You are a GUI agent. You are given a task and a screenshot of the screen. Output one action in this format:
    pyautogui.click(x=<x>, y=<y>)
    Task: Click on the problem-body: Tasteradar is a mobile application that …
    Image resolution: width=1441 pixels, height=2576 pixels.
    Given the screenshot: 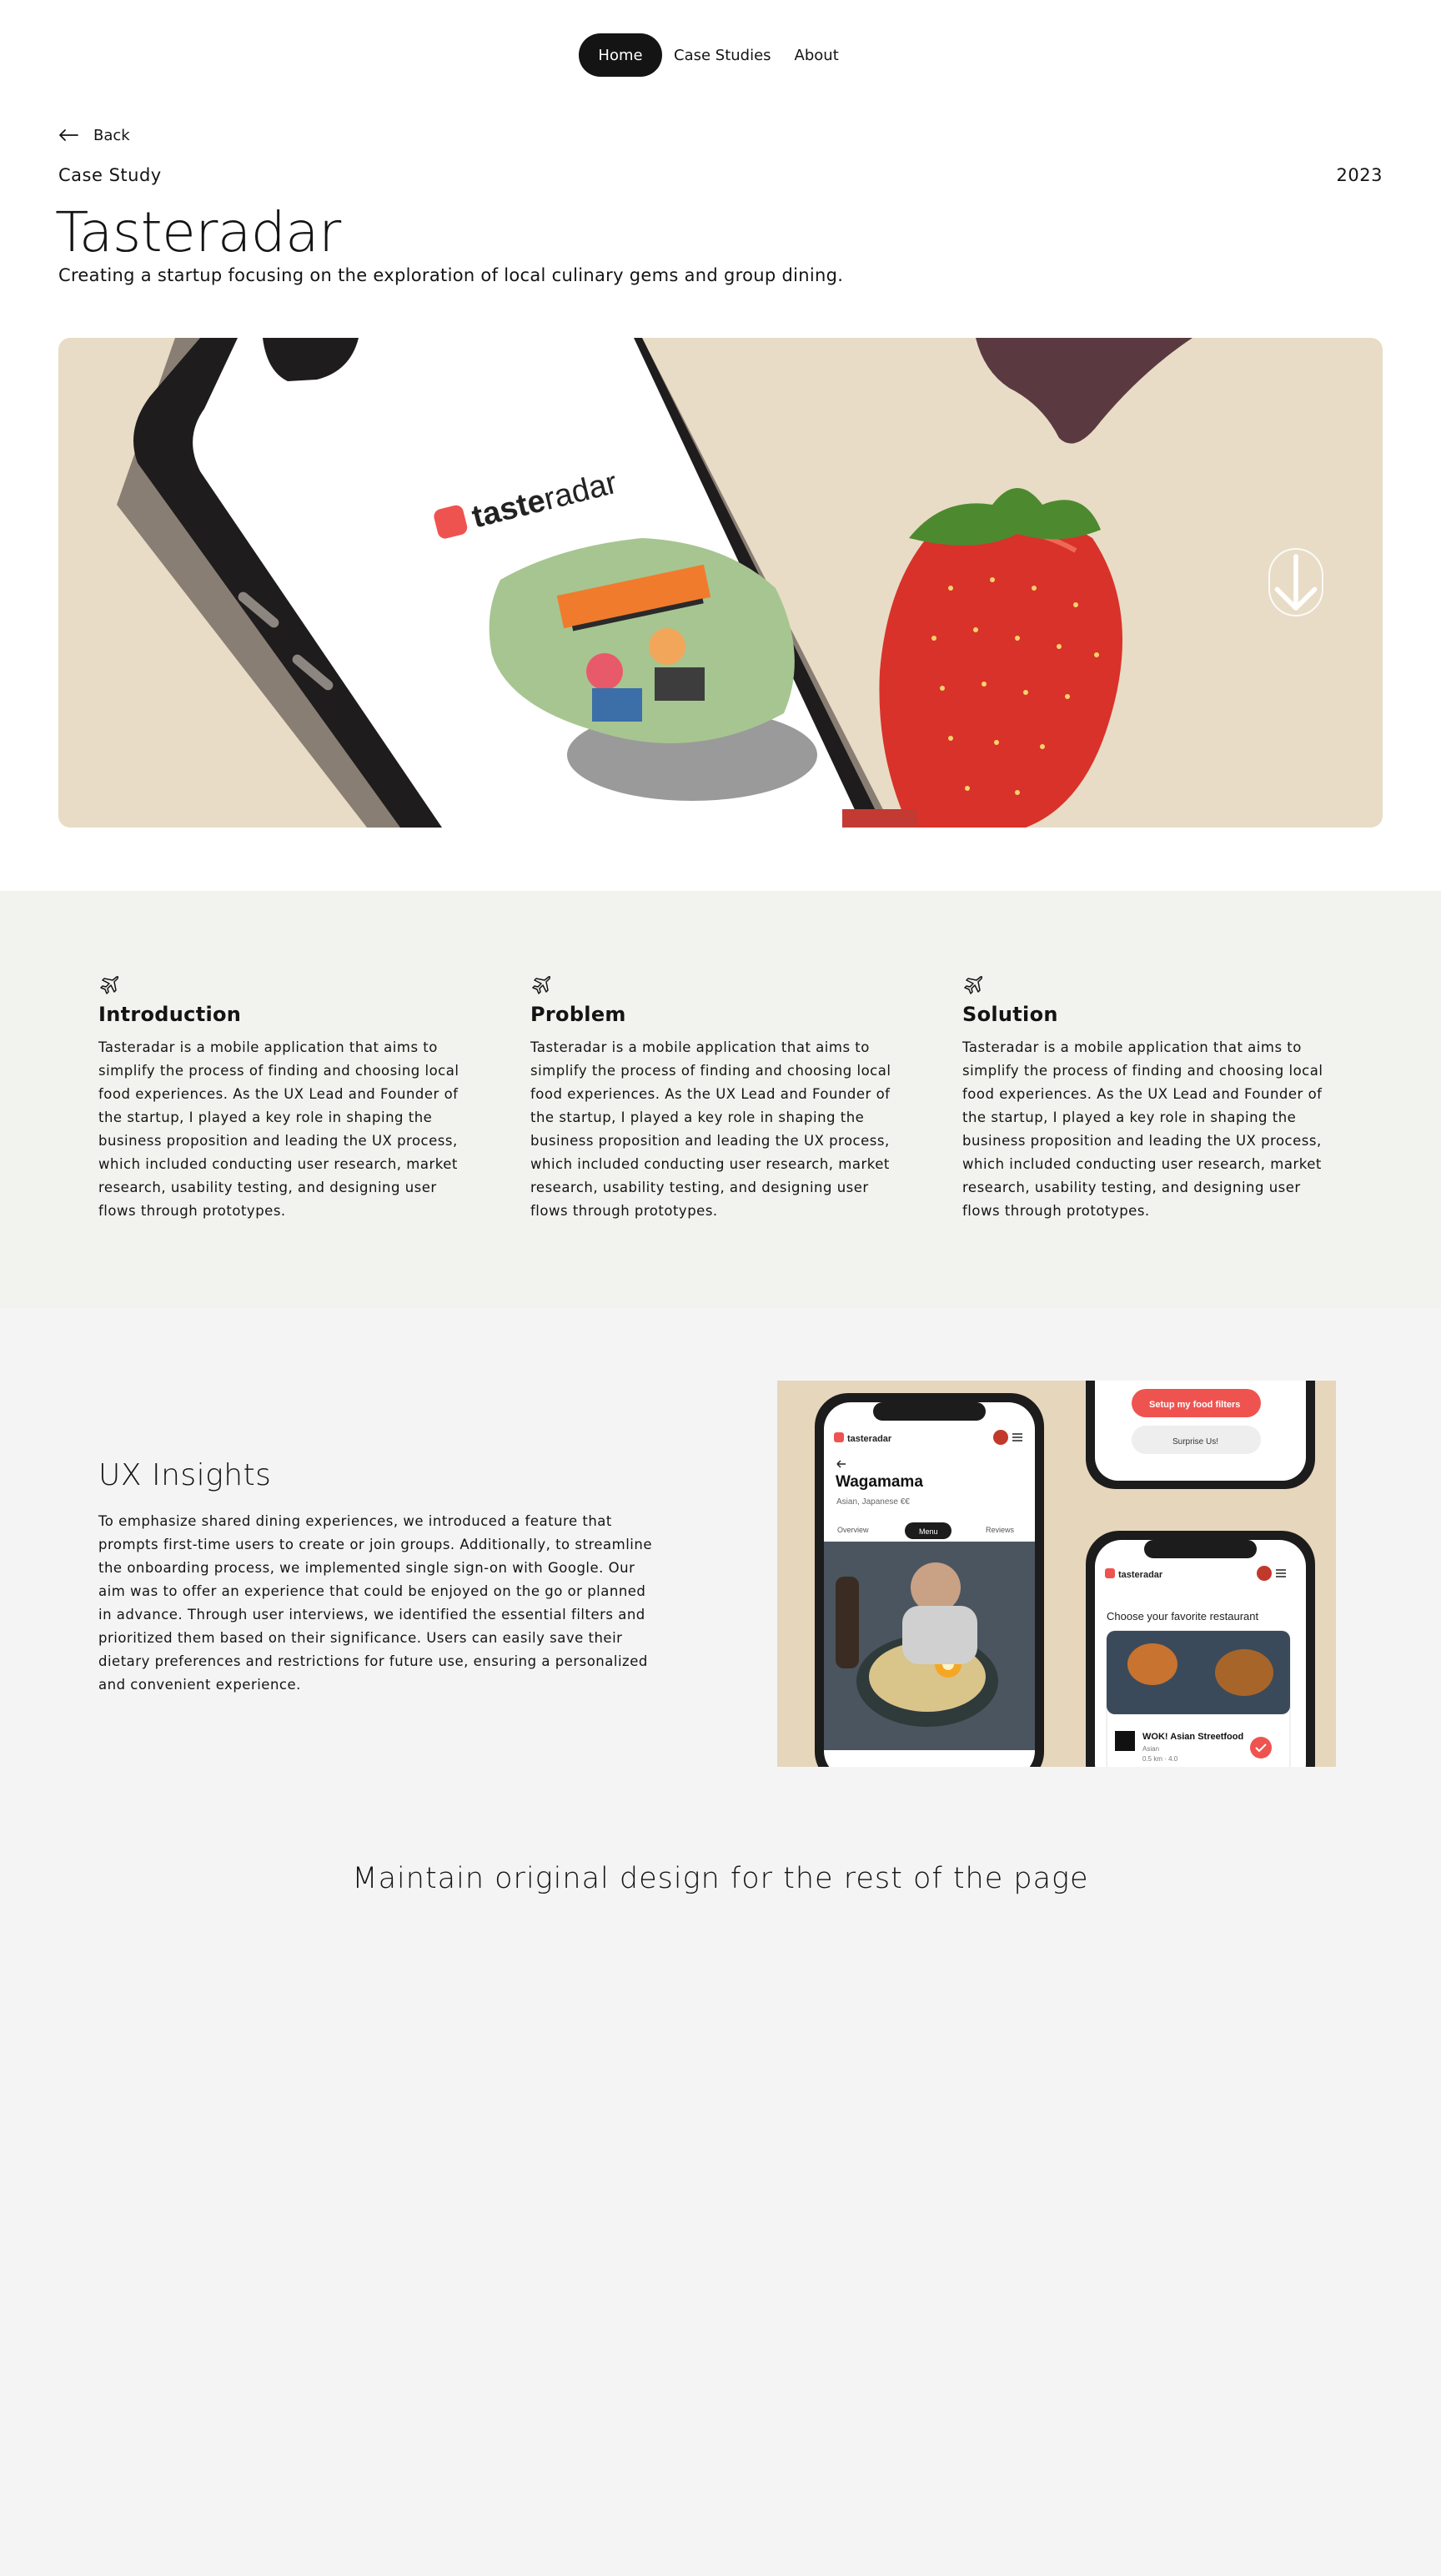 What is the action you would take?
    pyautogui.click(x=710, y=1129)
    